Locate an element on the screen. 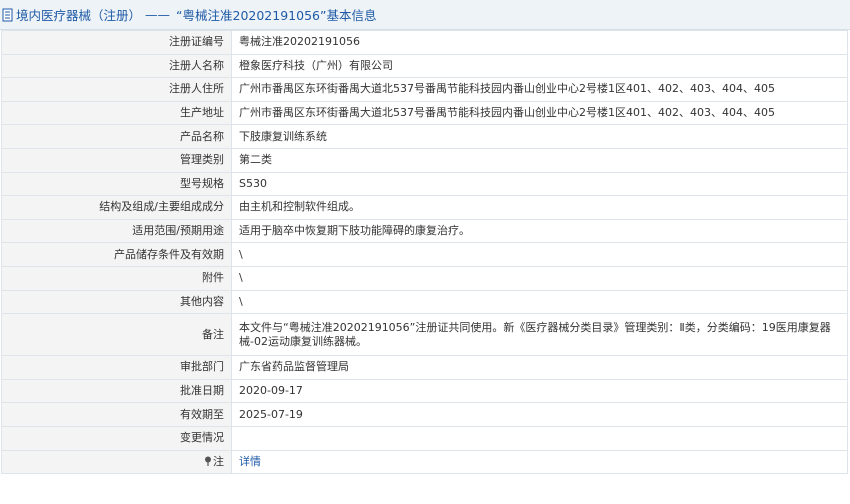 This screenshot has width=850, height=504. row-value: 2025-07-19 is located at coordinates (539, 414).